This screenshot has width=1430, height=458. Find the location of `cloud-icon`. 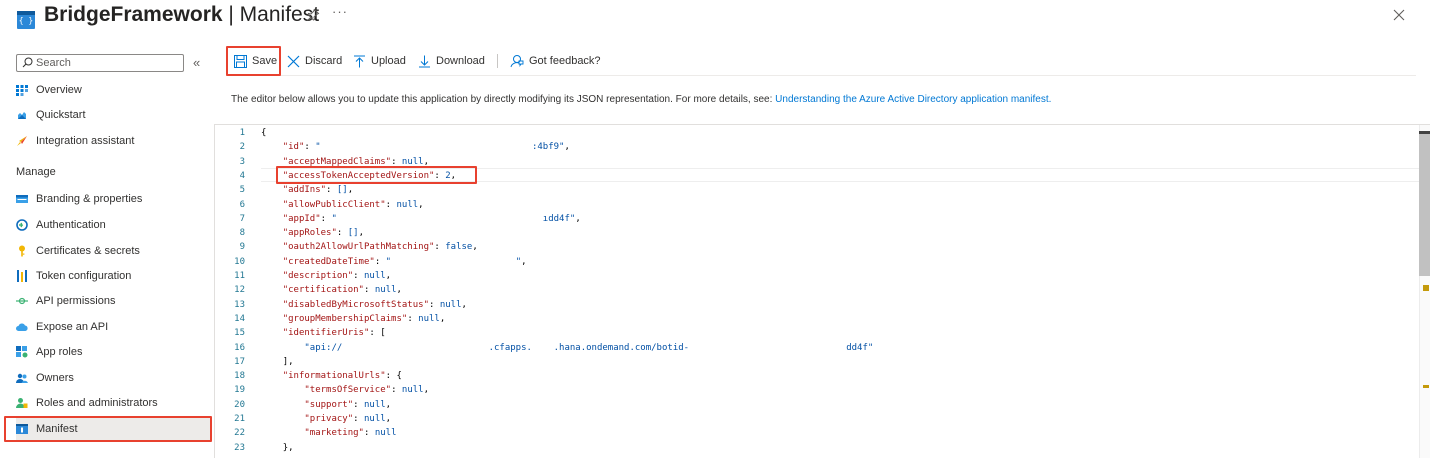

cloud-icon is located at coordinates (22, 115).